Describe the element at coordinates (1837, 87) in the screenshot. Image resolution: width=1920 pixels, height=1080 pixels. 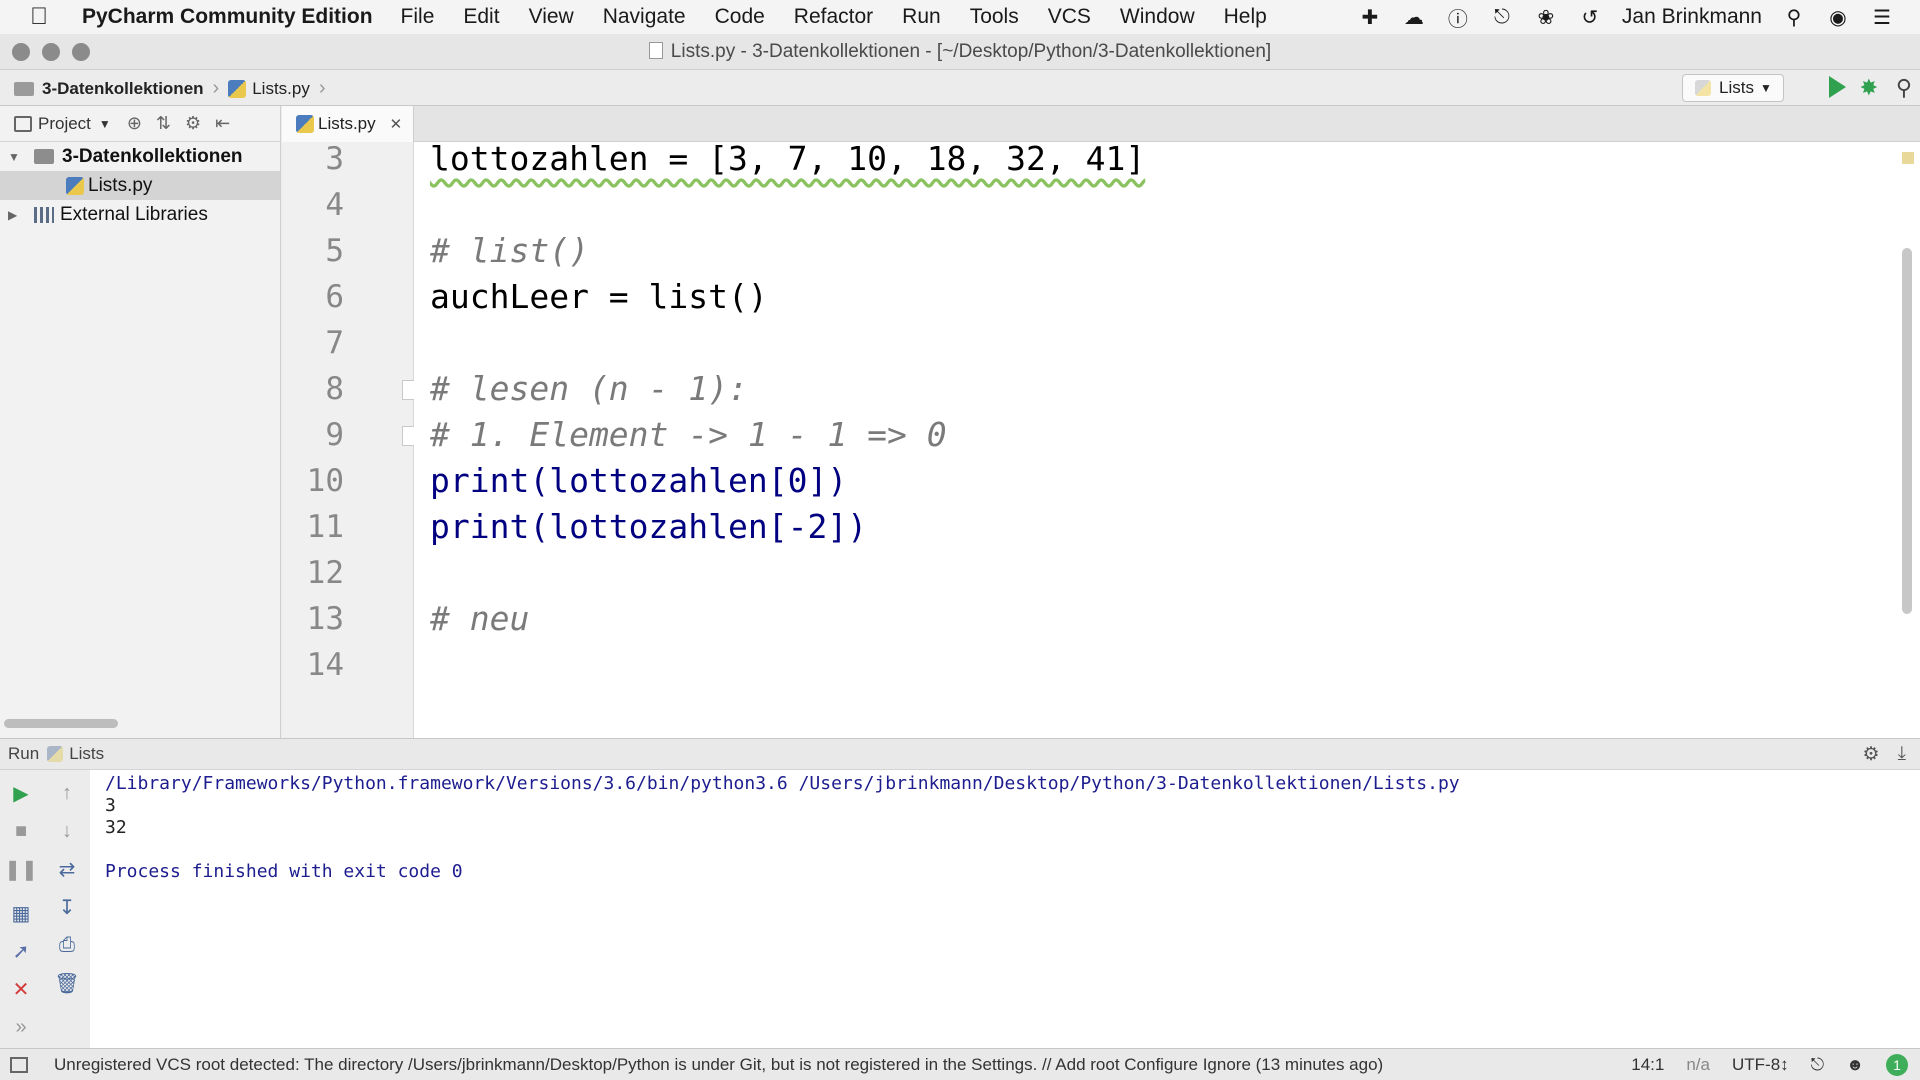
I see `run-button` at that location.